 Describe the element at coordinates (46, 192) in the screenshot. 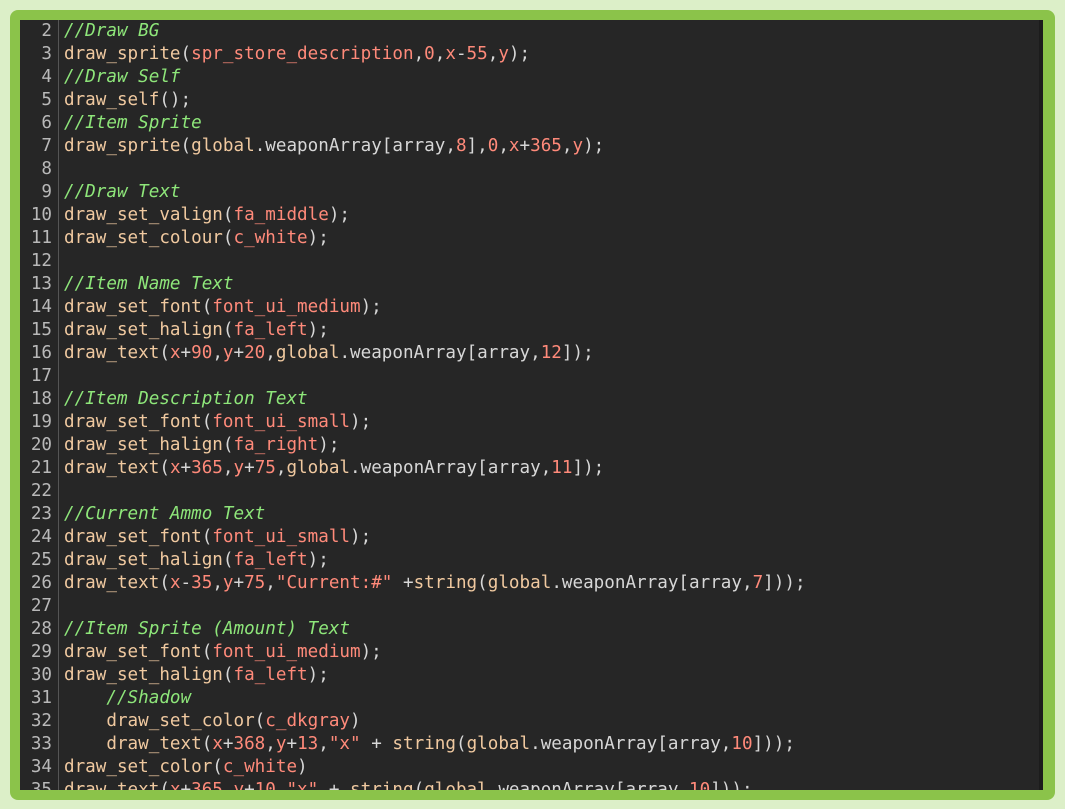

I see `line-number: 9` at that location.